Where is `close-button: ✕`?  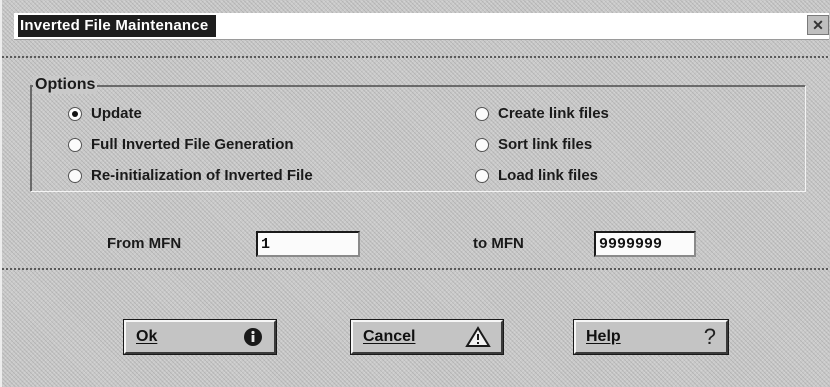
close-button: ✕ is located at coordinates (818, 25).